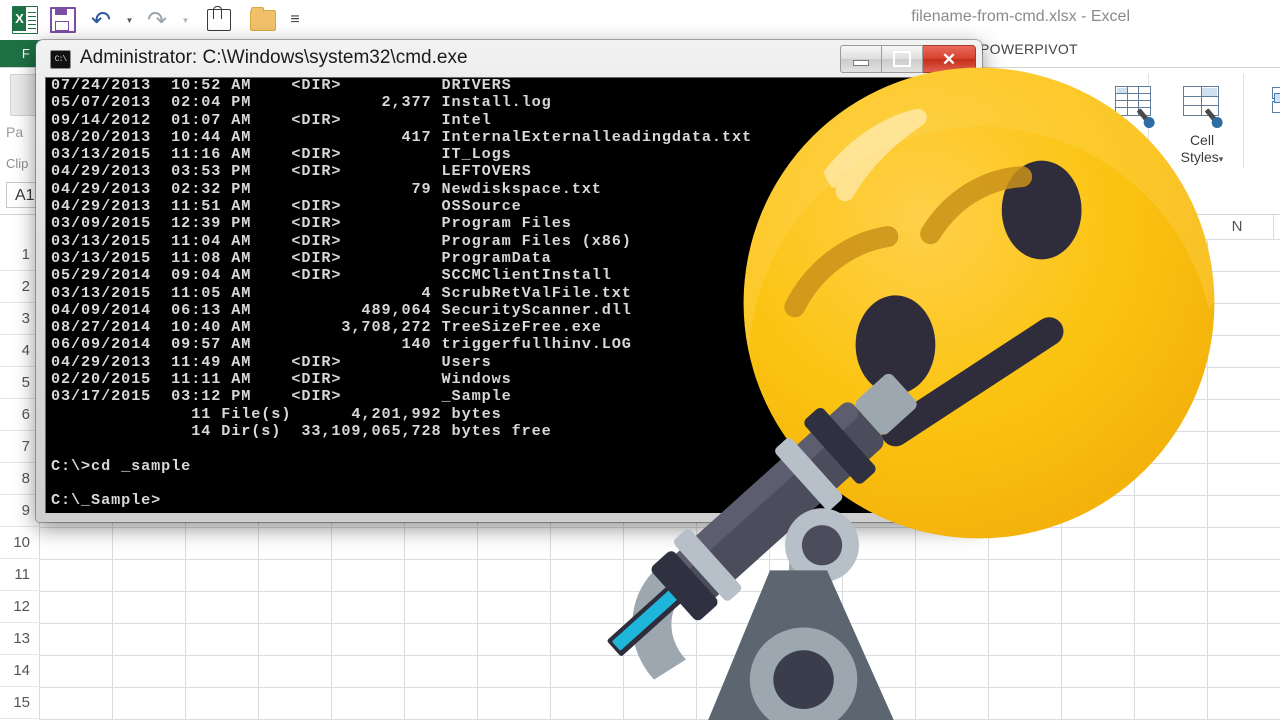 This screenshot has height=720, width=1280. What do you see at coordinates (129, 20) in the screenshot?
I see `undo-dropdown-caret-icon: ▼` at bounding box center [129, 20].